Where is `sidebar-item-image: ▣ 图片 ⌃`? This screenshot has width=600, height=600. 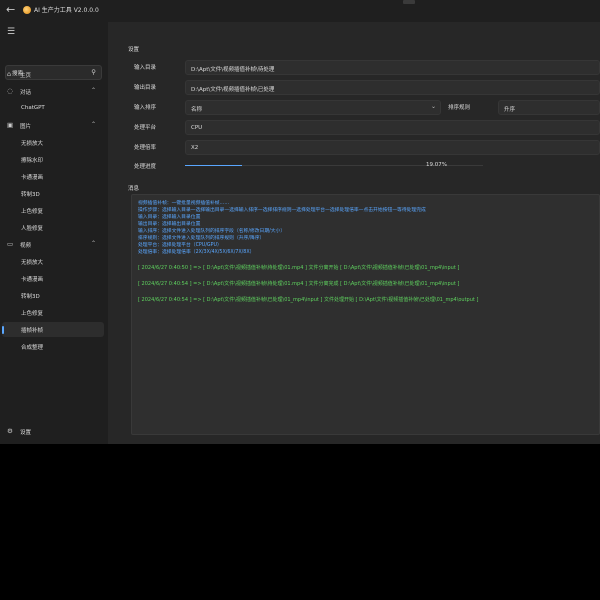
sidebar-item-image: ▣ 图片 ⌃ is located at coordinates (53, 125).